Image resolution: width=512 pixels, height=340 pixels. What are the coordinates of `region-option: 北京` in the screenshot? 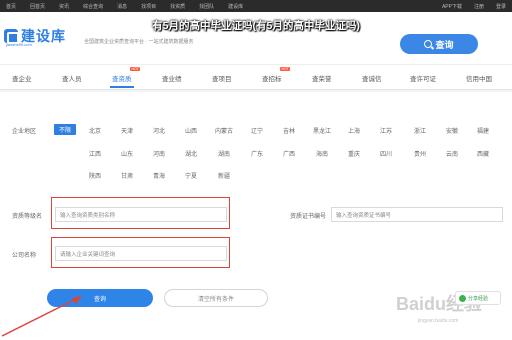 It's located at (95, 130).